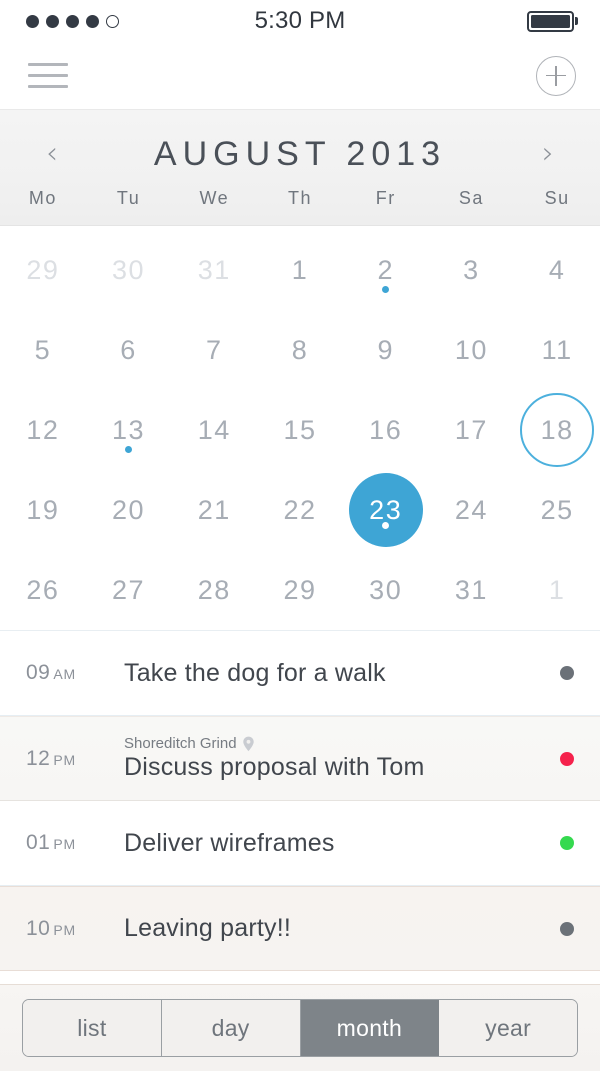  I want to click on calendar-day-number: 27, so click(129, 589).